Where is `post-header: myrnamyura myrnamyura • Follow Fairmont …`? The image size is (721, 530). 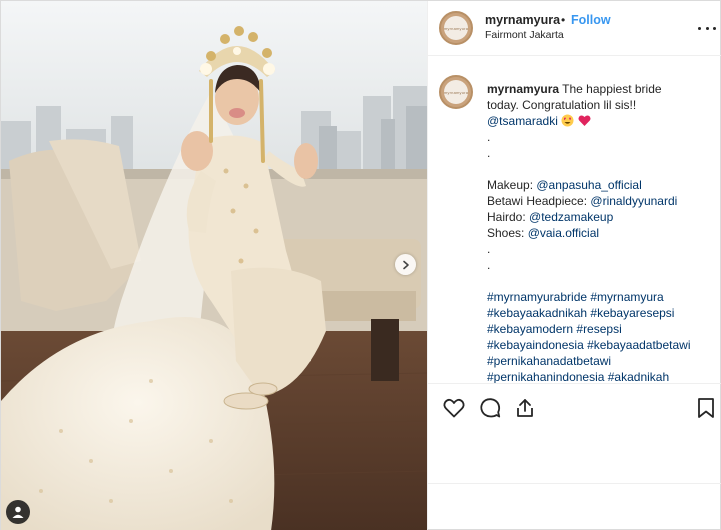 post-header: myrnamyura myrnamyura • Follow Fairmont … is located at coordinates (574, 28).